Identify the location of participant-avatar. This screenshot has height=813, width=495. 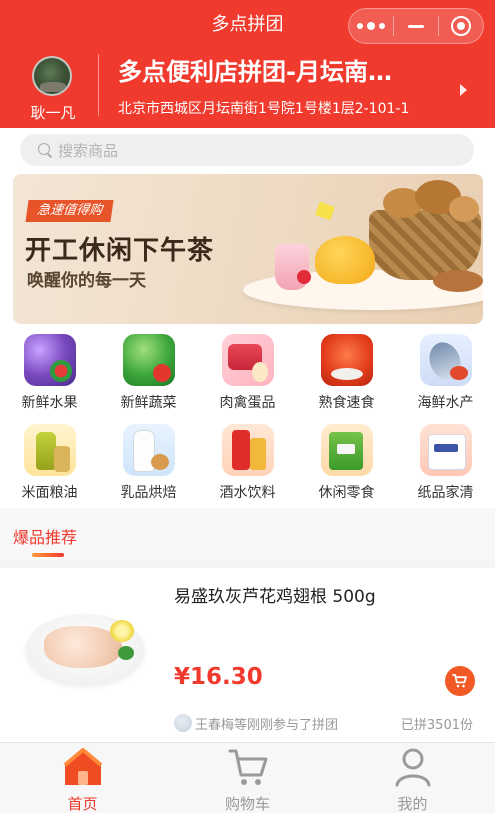
(183, 723).